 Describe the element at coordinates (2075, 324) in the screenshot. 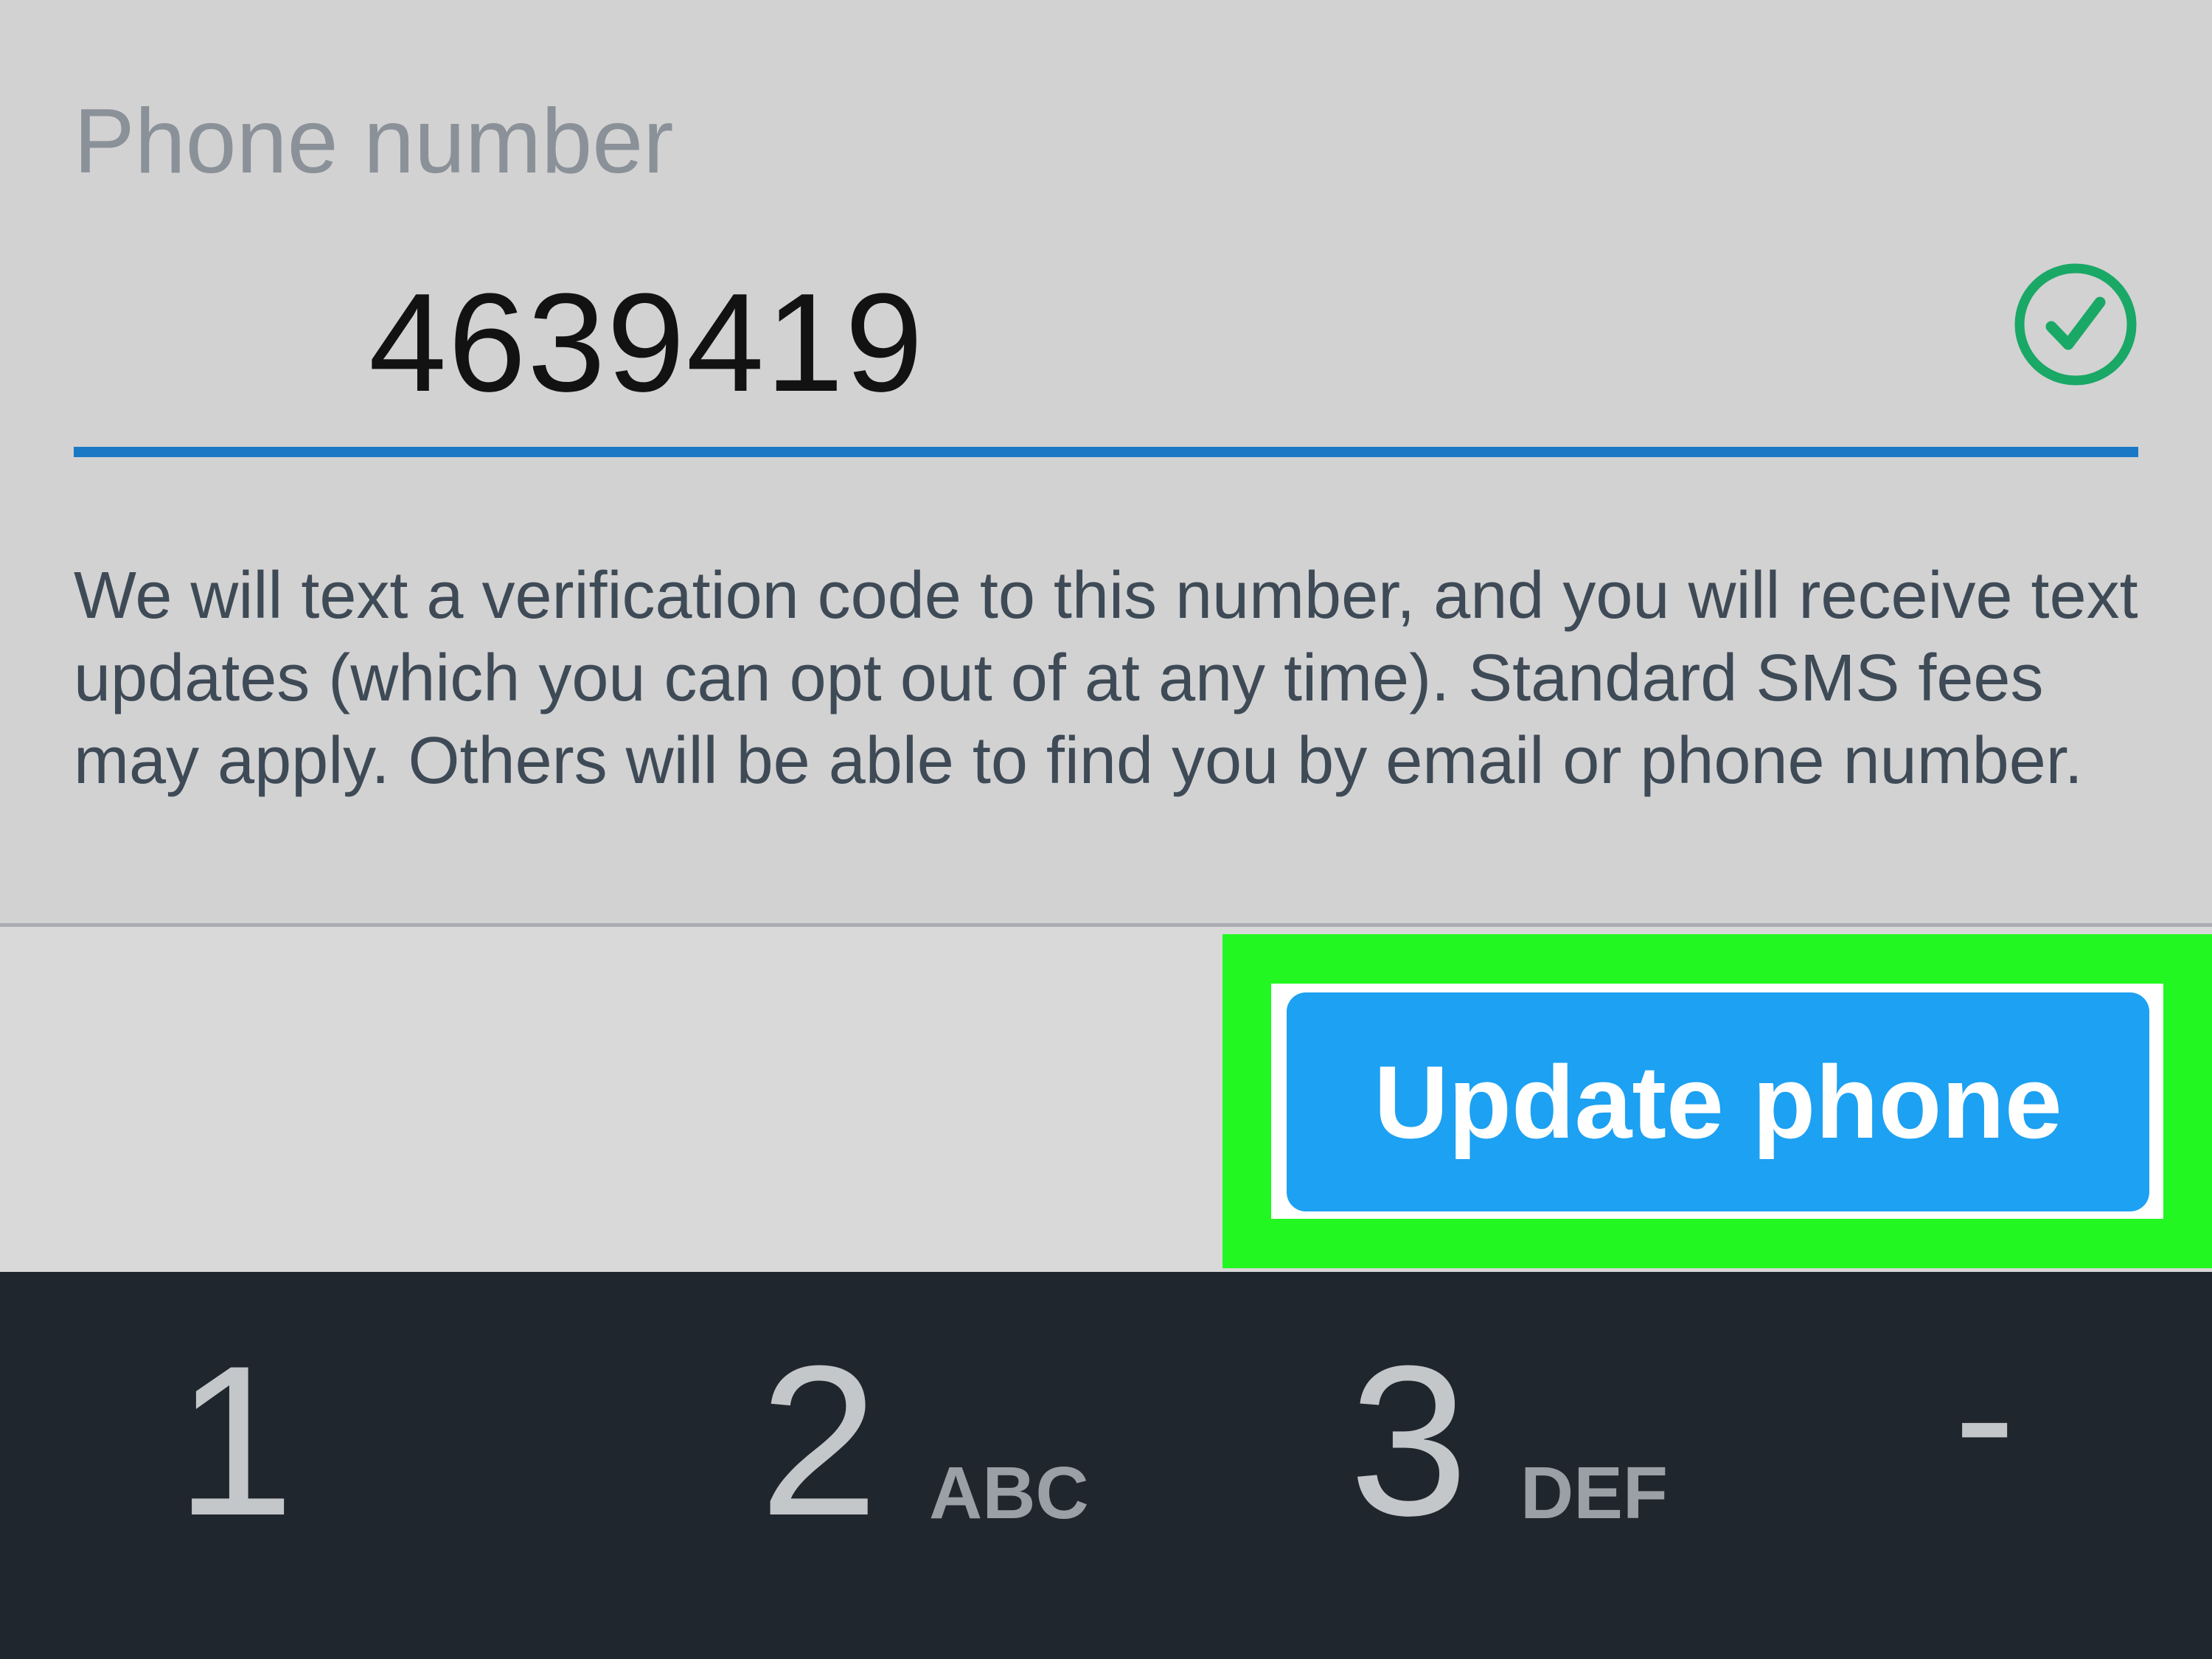

I see `check-circle-icon` at that location.